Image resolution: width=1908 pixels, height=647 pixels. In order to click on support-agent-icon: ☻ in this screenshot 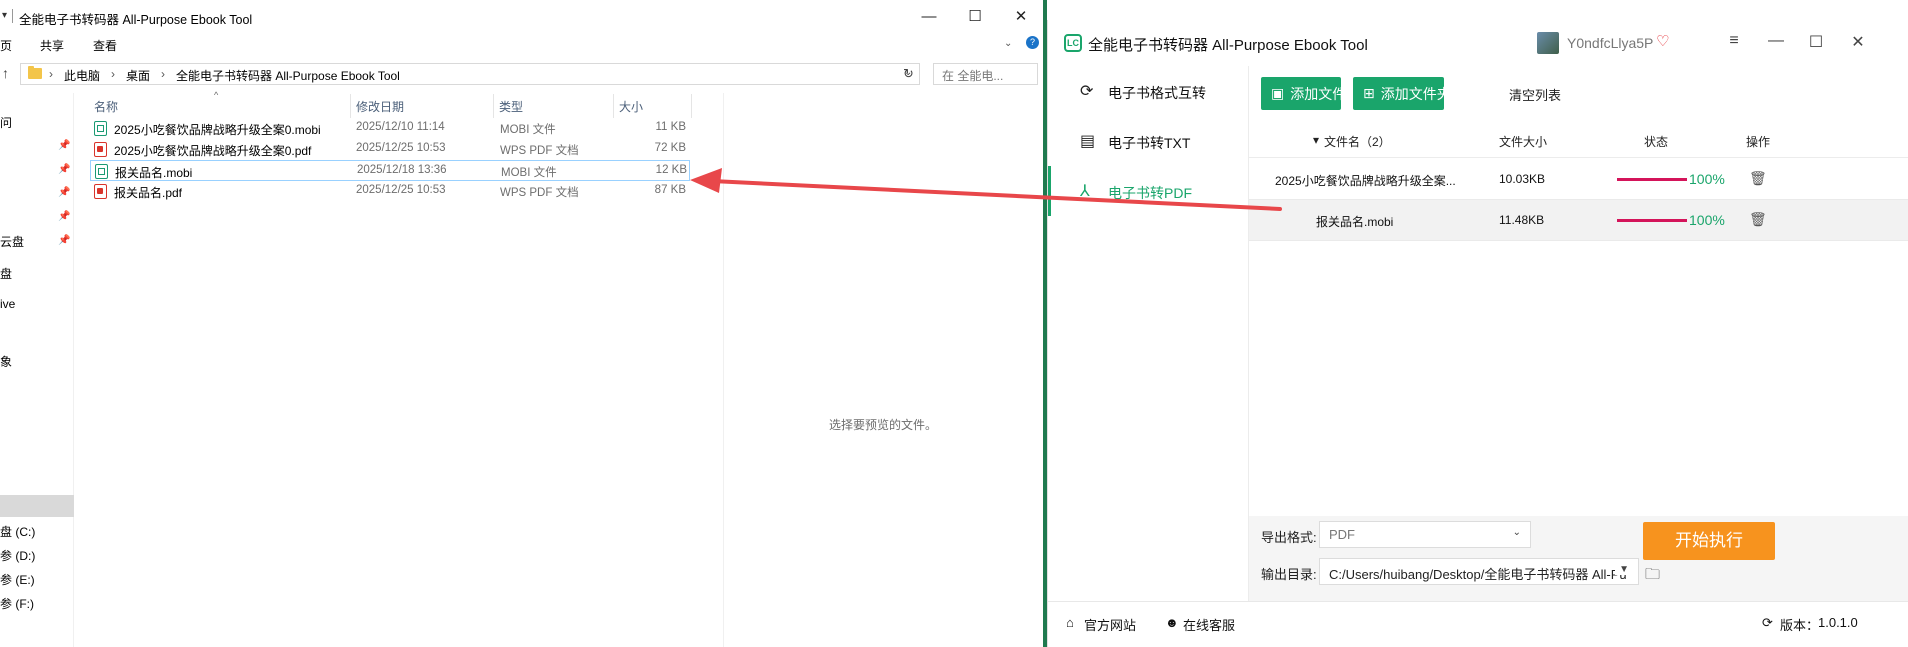, I will do `click(1172, 622)`.